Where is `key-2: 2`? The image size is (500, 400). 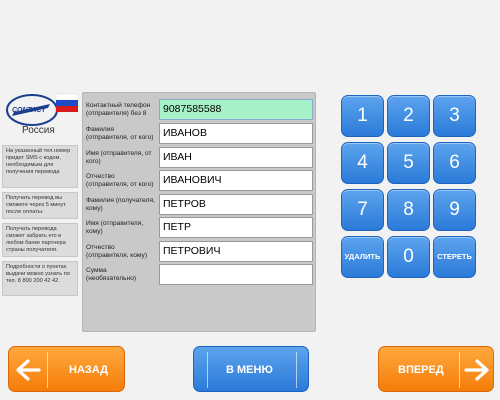 key-2: 2 is located at coordinates (408, 116).